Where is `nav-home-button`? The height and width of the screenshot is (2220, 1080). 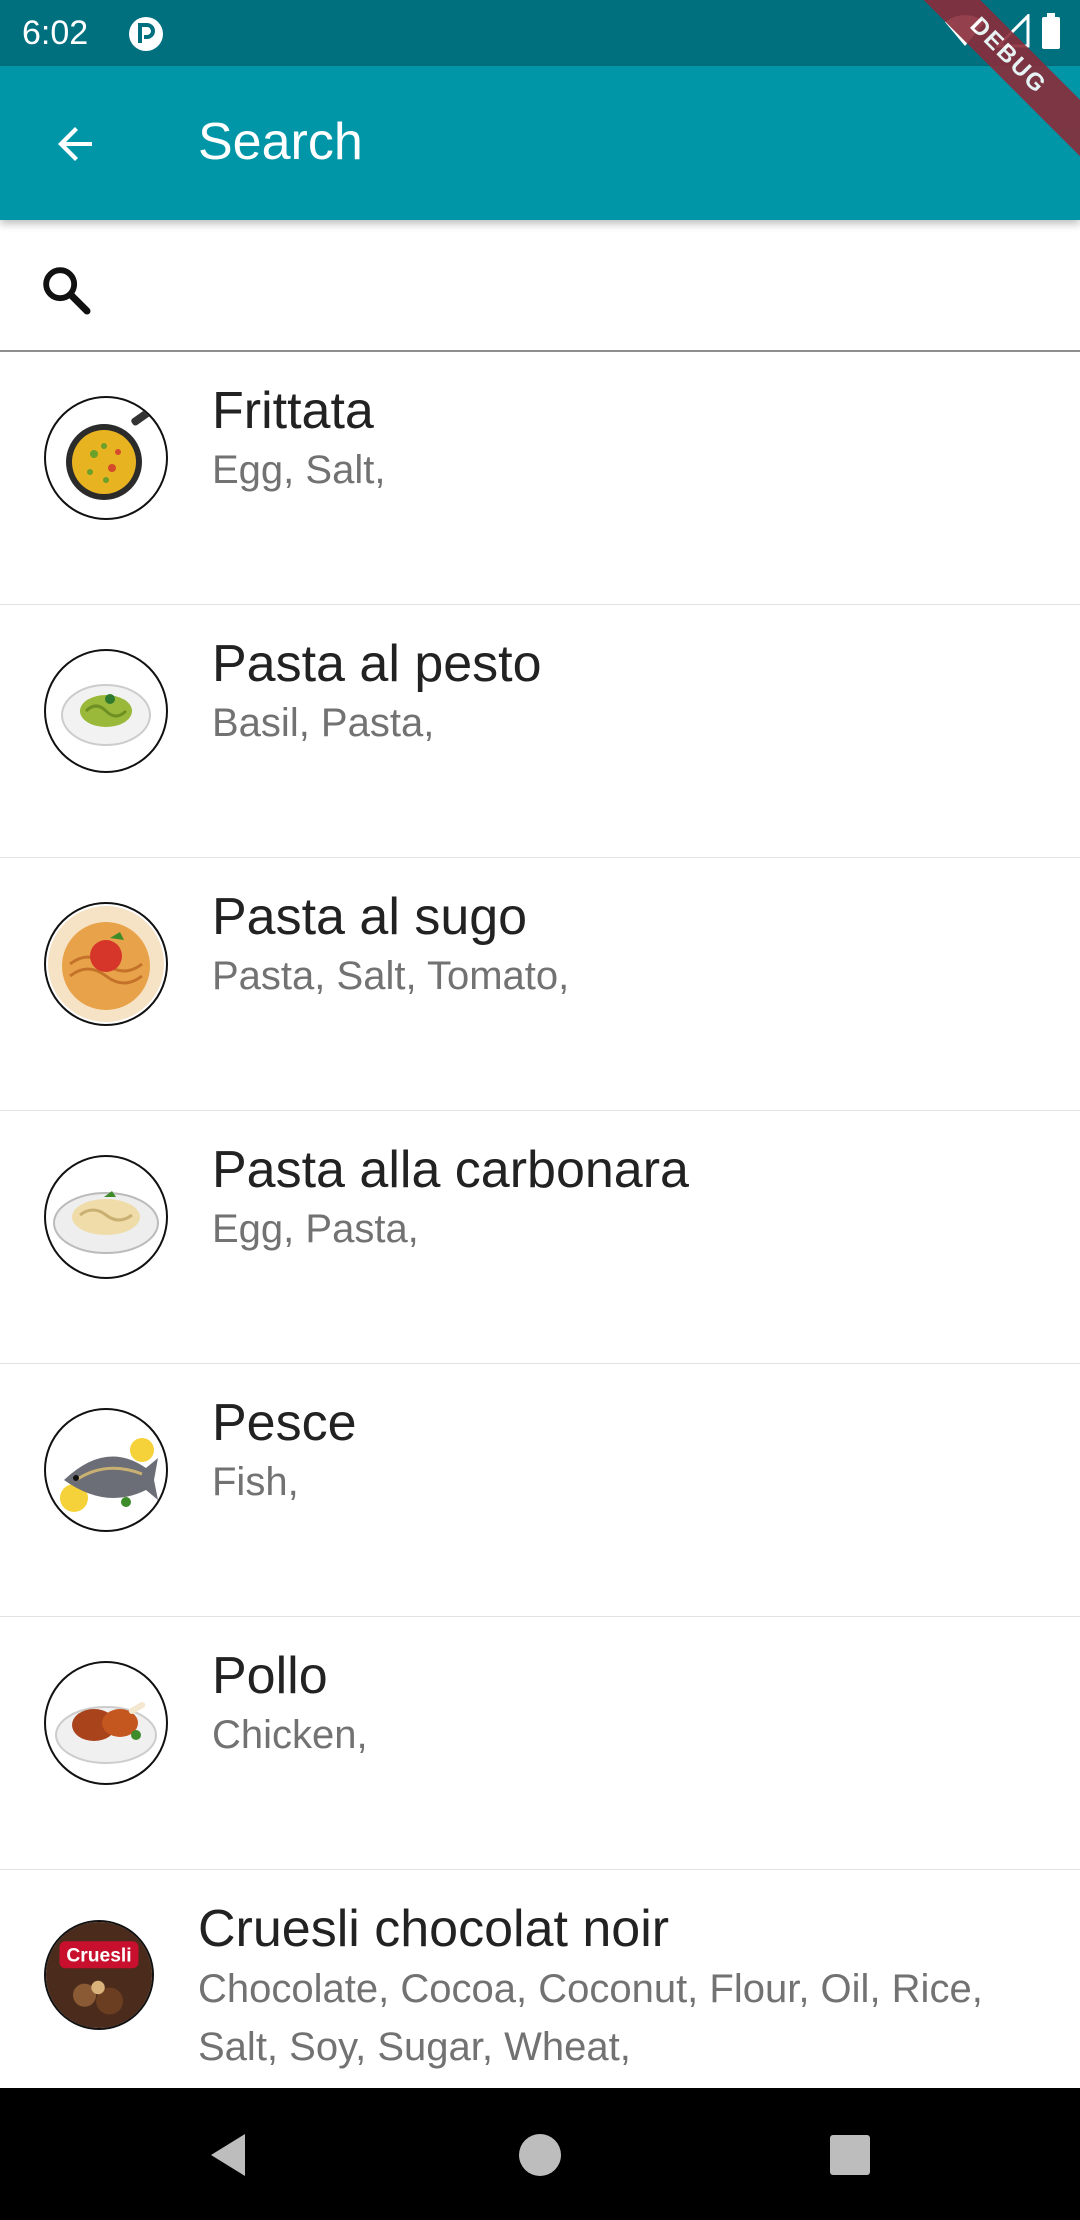
nav-home-button is located at coordinates (540, 2155).